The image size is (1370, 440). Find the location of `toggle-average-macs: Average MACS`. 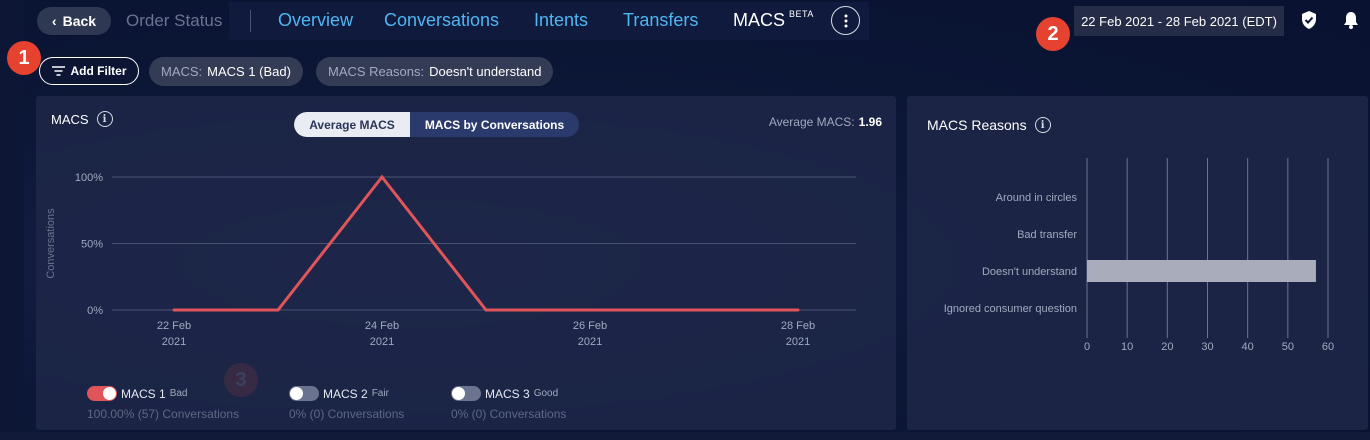

toggle-average-macs: Average MACS is located at coordinates (352, 124).